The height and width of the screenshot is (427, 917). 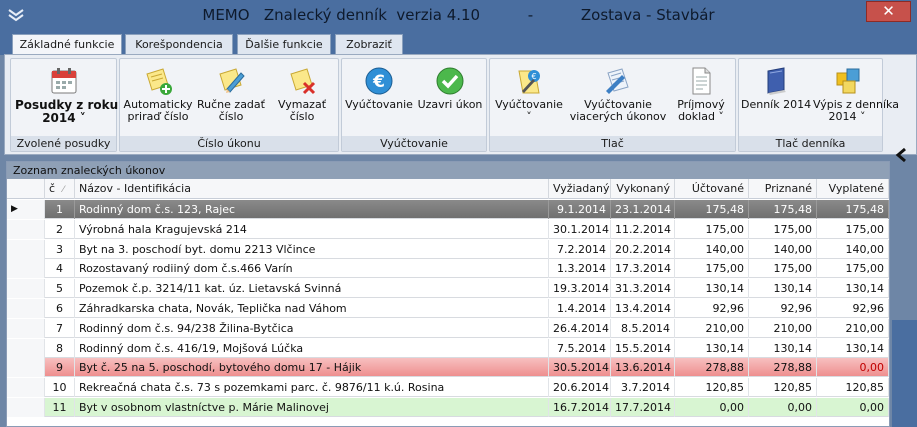 What do you see at coordinates (853, 189) in the screenshot?
I see `header-vyplatene: Vyplatené` at bounding box center [853, 189].